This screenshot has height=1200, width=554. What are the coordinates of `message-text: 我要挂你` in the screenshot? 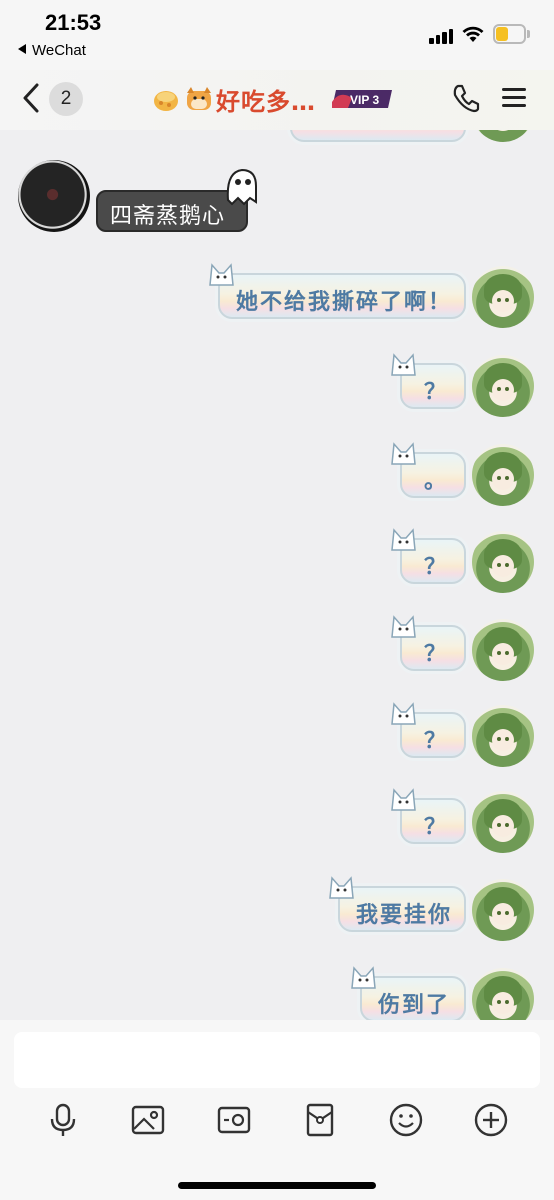 It's located at (404, 915).